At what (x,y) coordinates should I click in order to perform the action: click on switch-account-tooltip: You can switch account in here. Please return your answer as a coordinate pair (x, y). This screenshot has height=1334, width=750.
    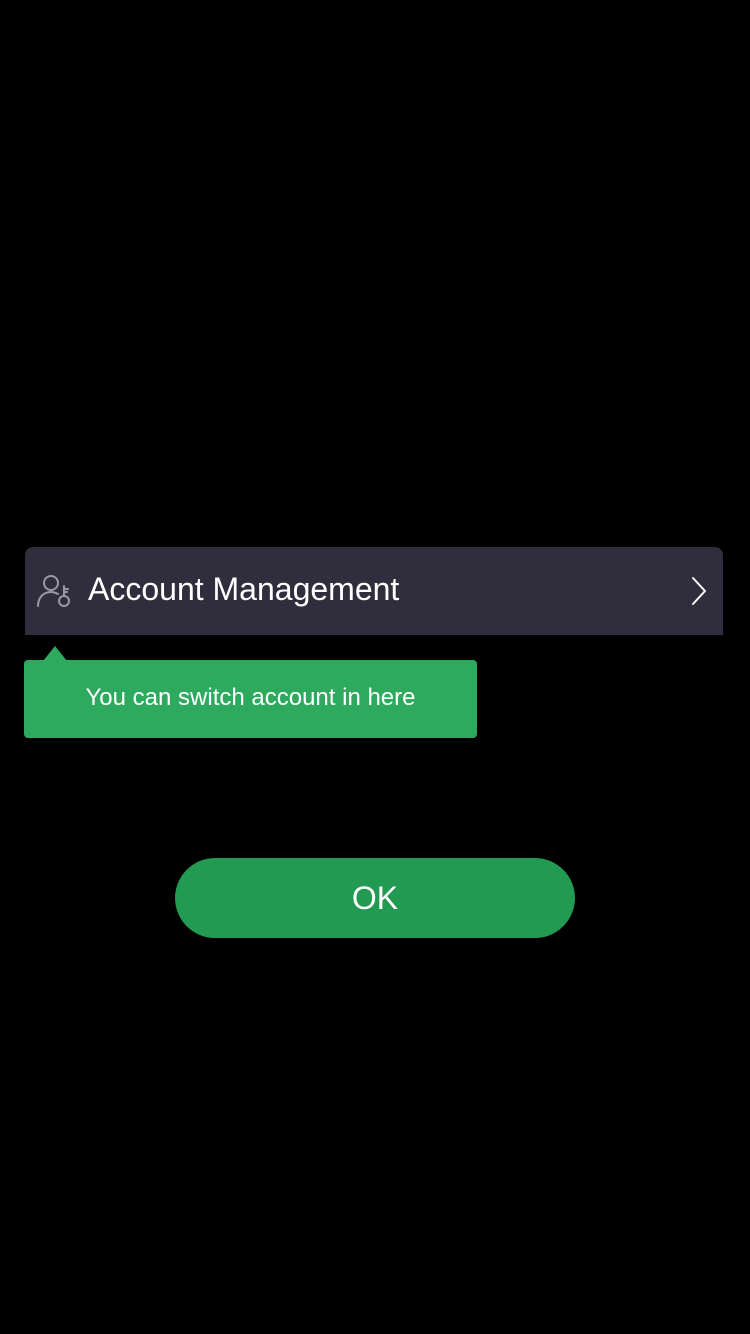
    Looking at the image, I should click on (250, 699).